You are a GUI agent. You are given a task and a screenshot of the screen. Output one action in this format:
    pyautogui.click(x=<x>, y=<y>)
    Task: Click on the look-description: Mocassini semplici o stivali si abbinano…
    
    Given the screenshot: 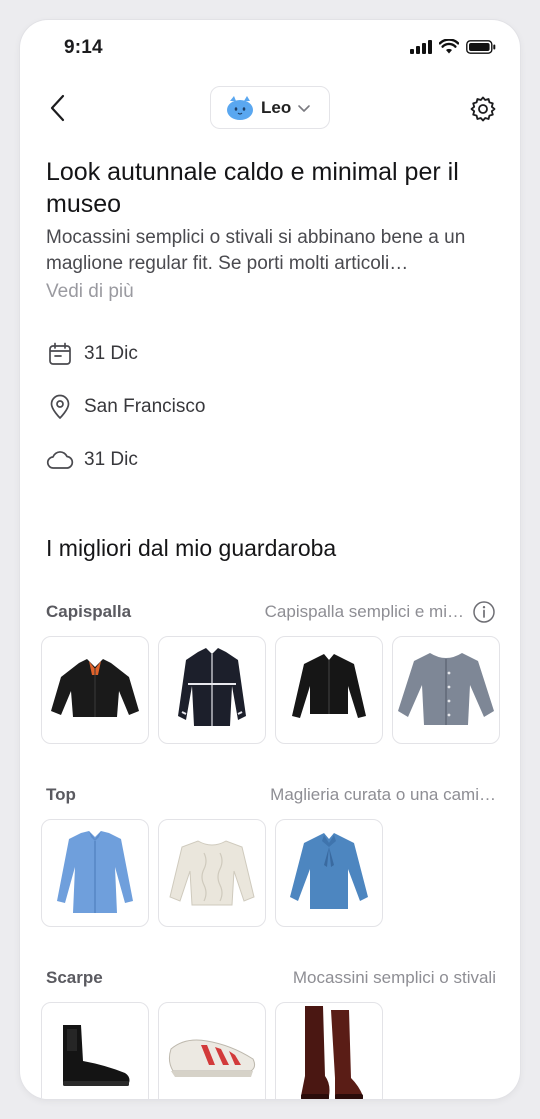 What is the action you would take?
    pyautogui.click(x=256, y=250)
    